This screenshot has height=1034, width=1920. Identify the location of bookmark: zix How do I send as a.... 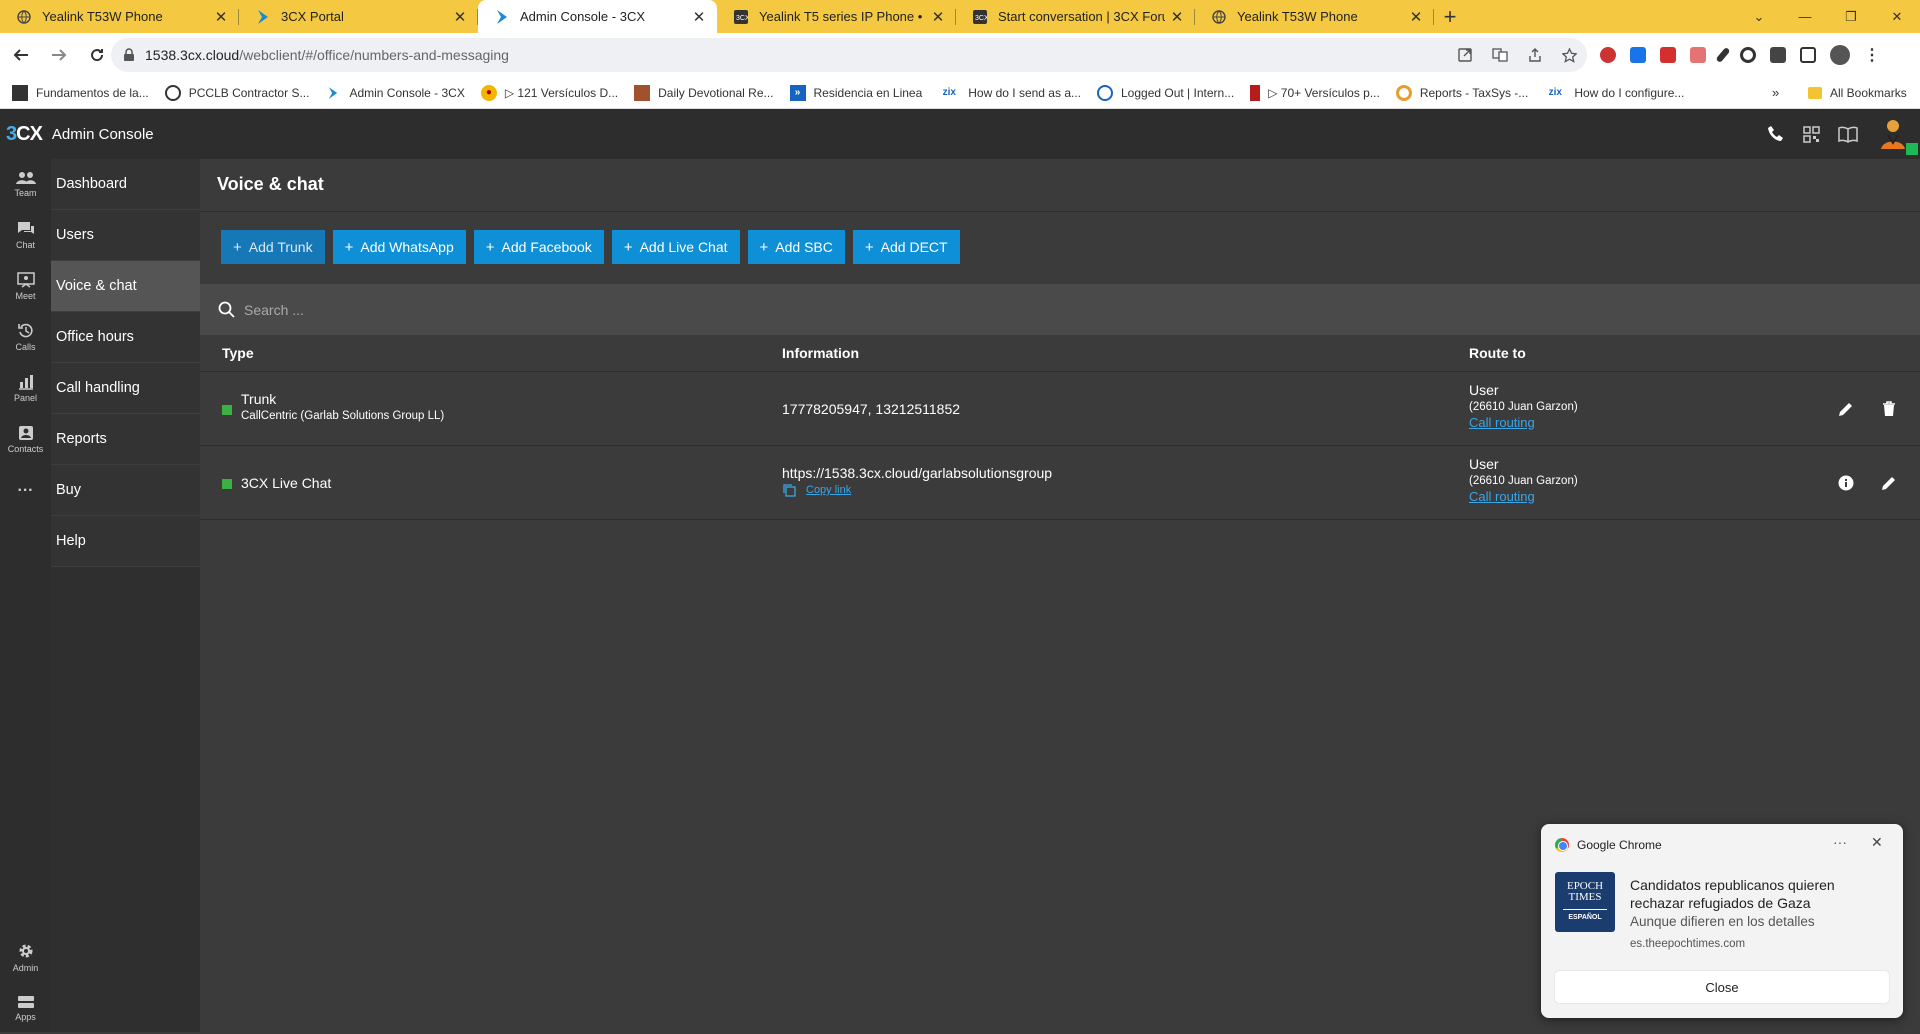
(1009, 93).